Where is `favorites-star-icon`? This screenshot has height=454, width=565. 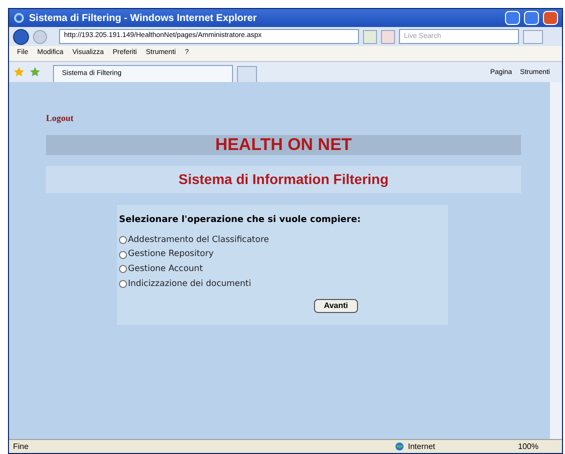
favorites-star-icon is located at coordinates (19, 72).